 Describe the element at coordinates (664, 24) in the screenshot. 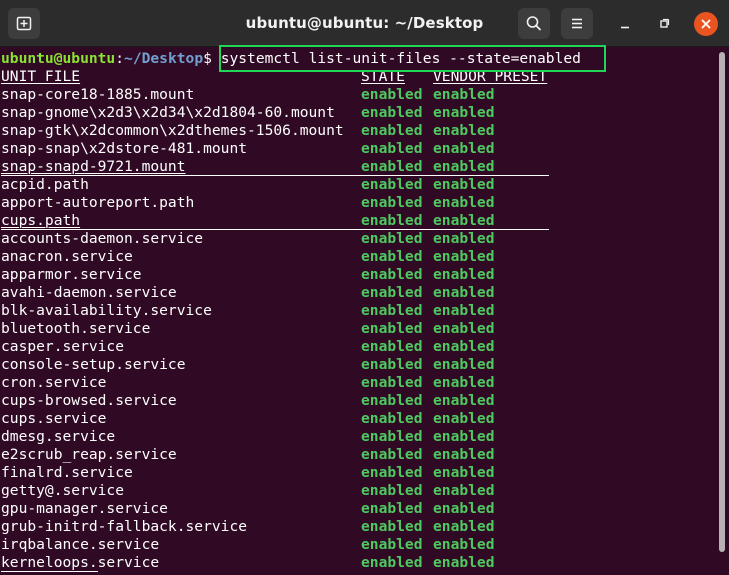

I see `maximize-button` at that location.